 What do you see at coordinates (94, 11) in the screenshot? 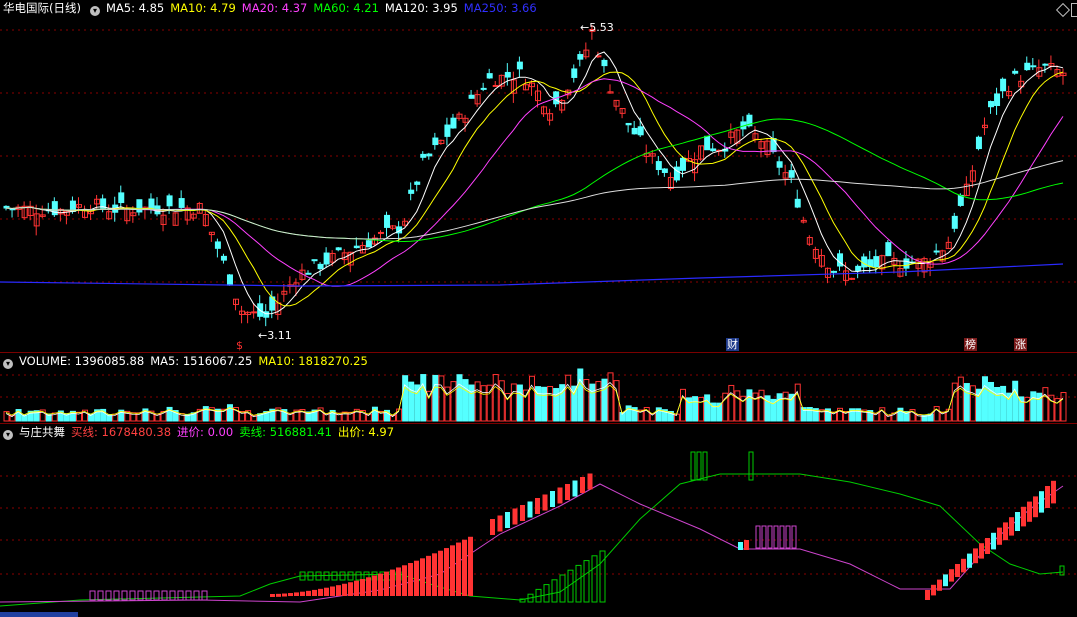
I see `settings-toggle-icon: ▾` at bounding box center [94, 11].